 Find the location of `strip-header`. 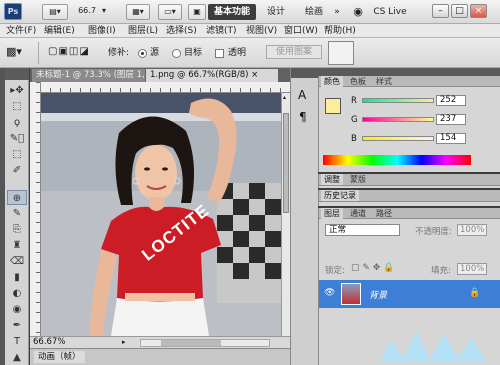

strip-header is located at coordinates (305, 73).